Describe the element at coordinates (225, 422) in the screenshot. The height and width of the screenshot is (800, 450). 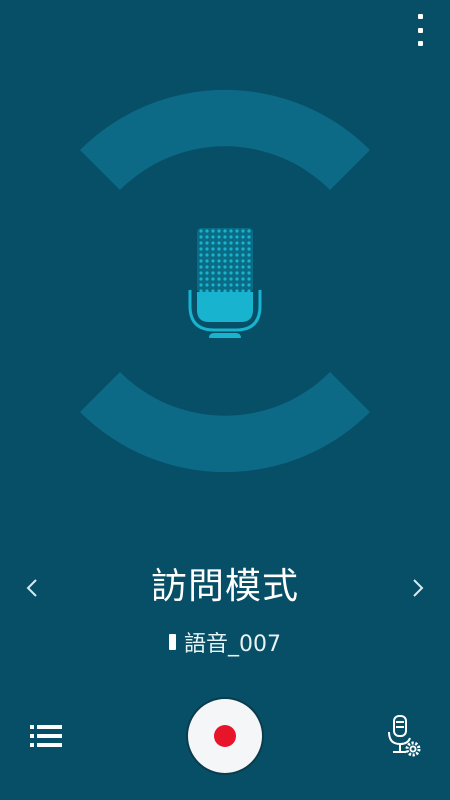
I see `bottom-interview-arc` at that location.